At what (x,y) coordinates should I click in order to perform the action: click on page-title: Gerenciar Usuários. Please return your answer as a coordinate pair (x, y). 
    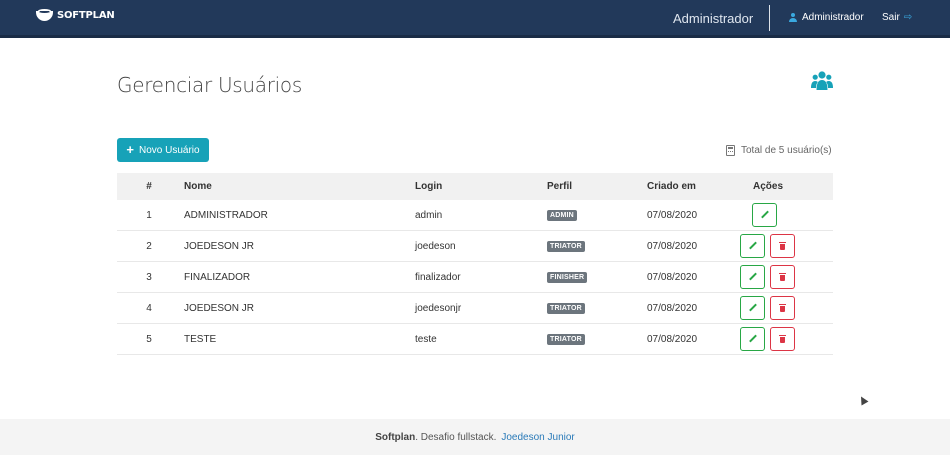
    Looking at the image, I should click on (209, 85).